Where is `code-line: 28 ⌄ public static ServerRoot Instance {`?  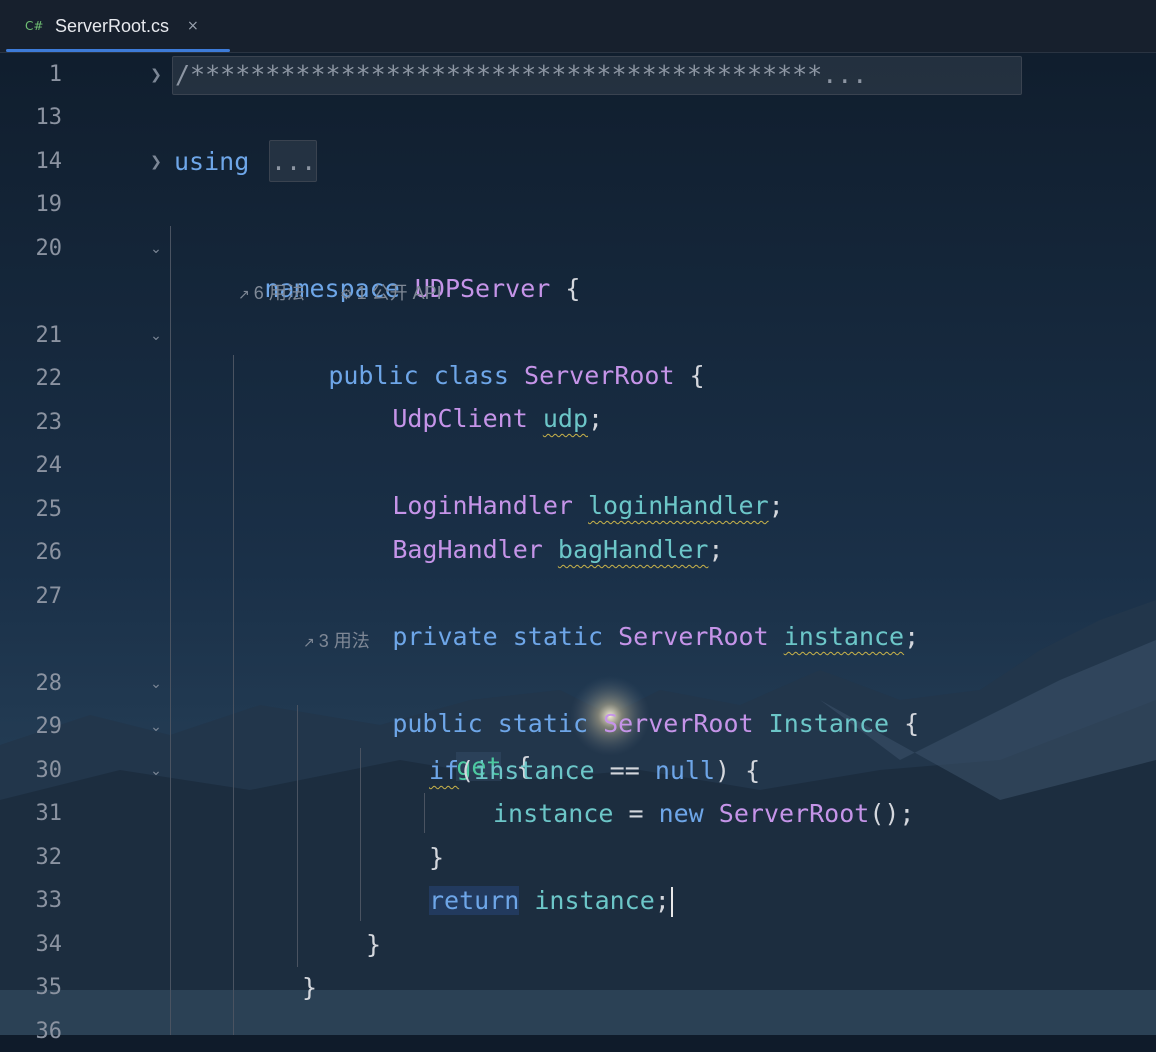 code-line: 28 ⌄ public static ServerRoot Instance { is located at coordinates (578, 701).